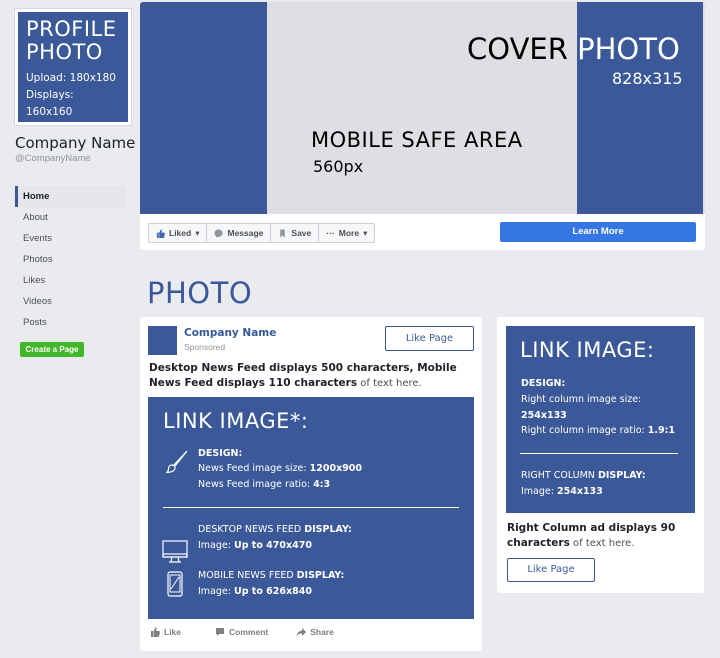  I want to click on nav-item-home: Home, so click(70, 196).